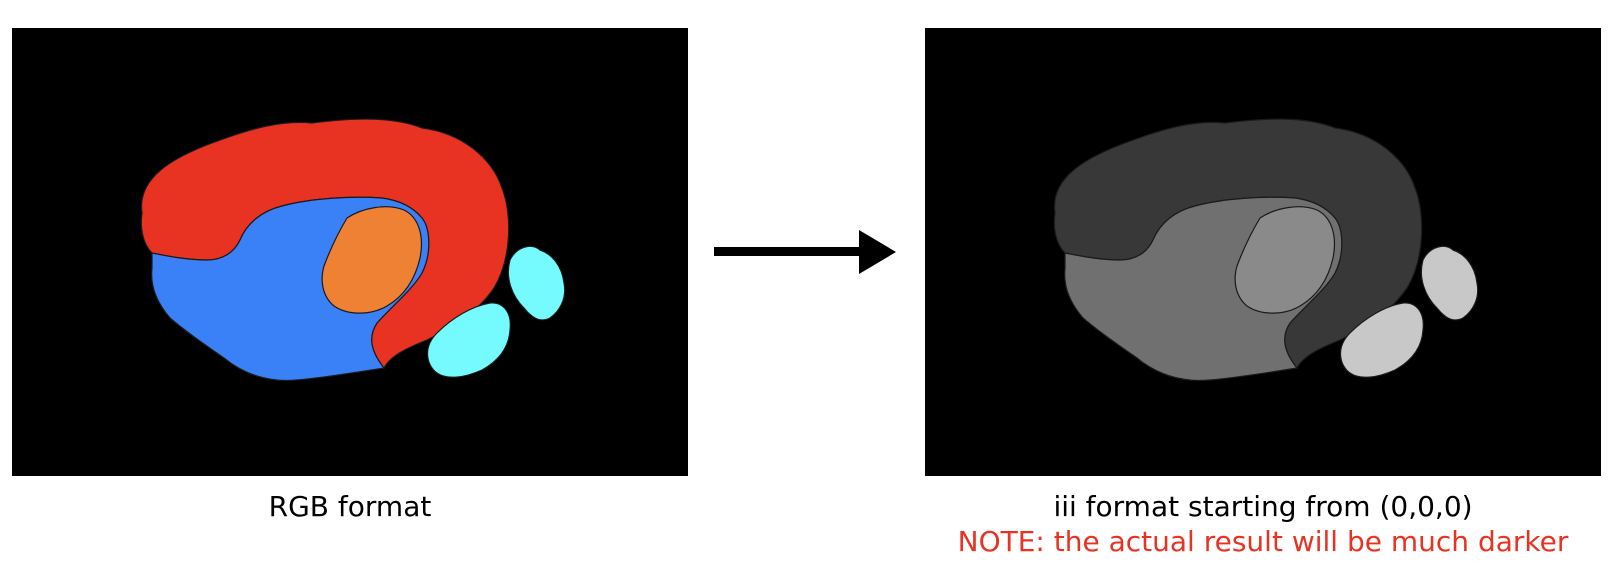 The height and width of the screenshot is (578, 1612). I want to click on transform-arrow, so click(805, 252).